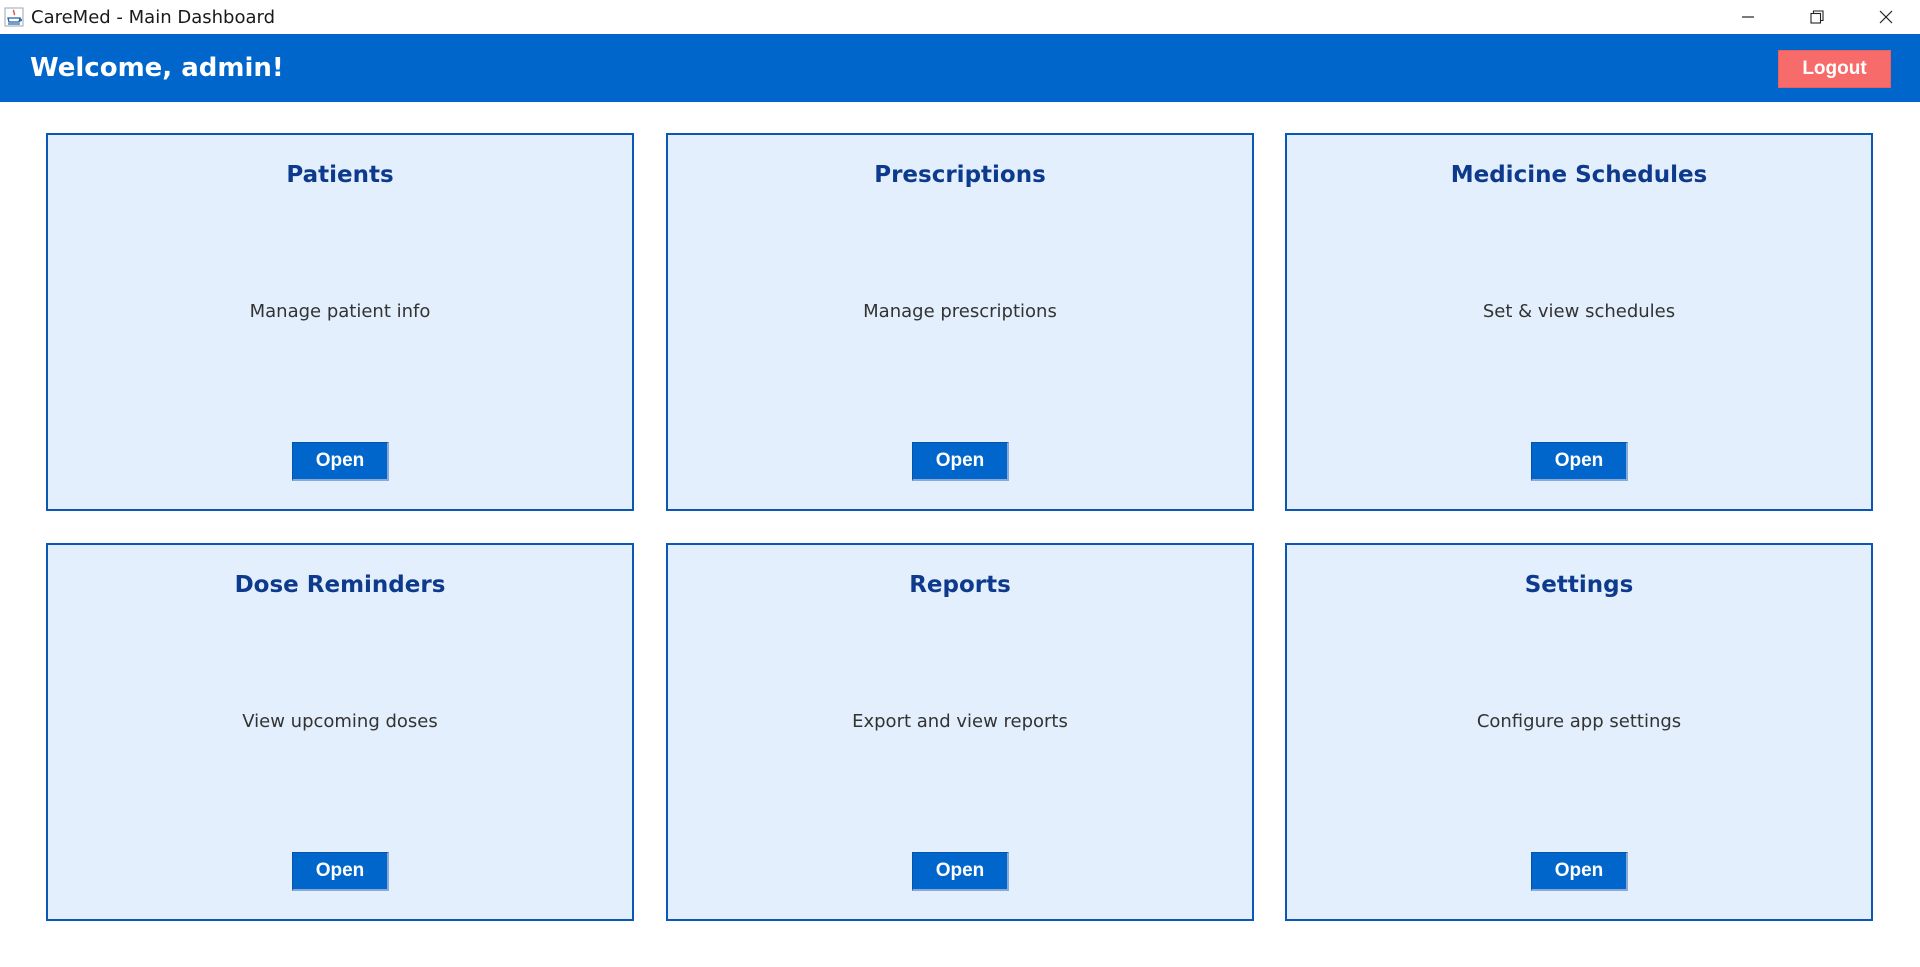 This screenshot has width=1920, height=967. I want to click on card-dose-reminders: Dose Reminders View upcoming doses Open, so click(340, 732).